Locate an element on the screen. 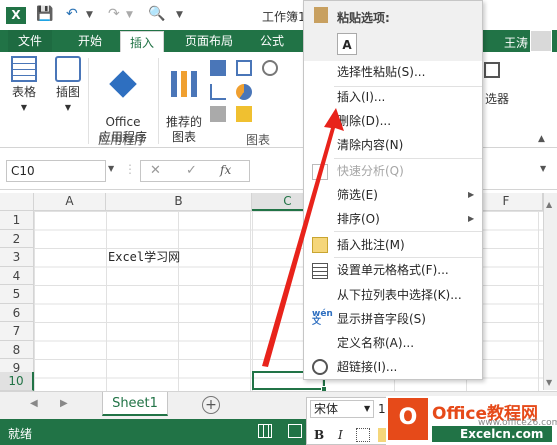  annotation-arrow-icon is located at coordinates (303, 237).